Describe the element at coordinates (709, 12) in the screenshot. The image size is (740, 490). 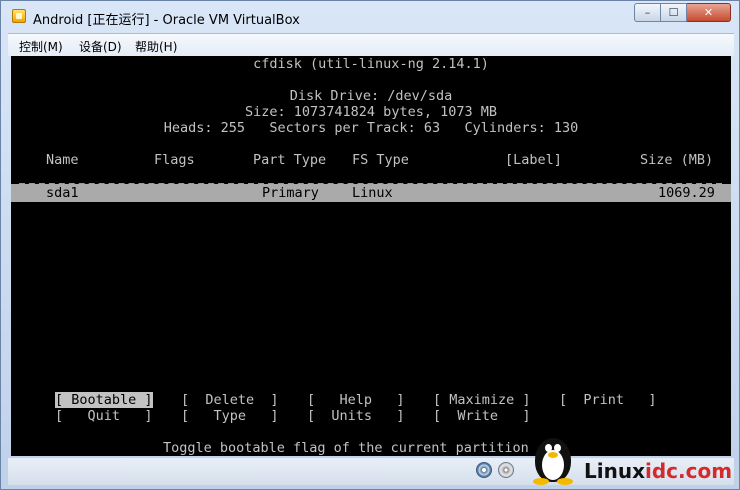
I see `close-button: ✕` at that location.